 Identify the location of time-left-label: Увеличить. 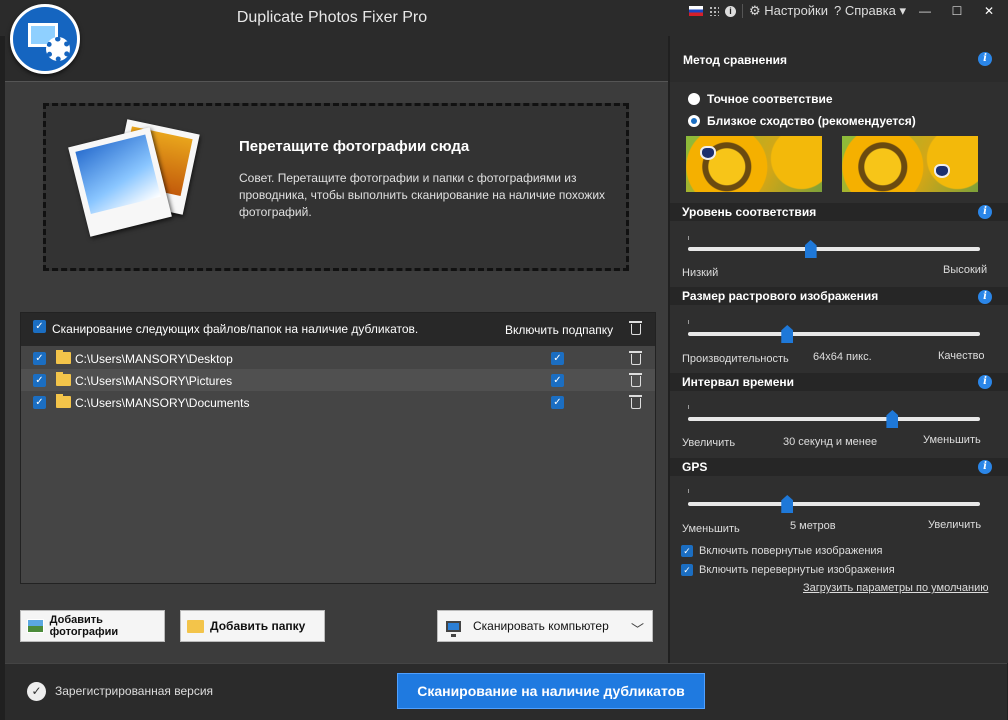
(709, 443).